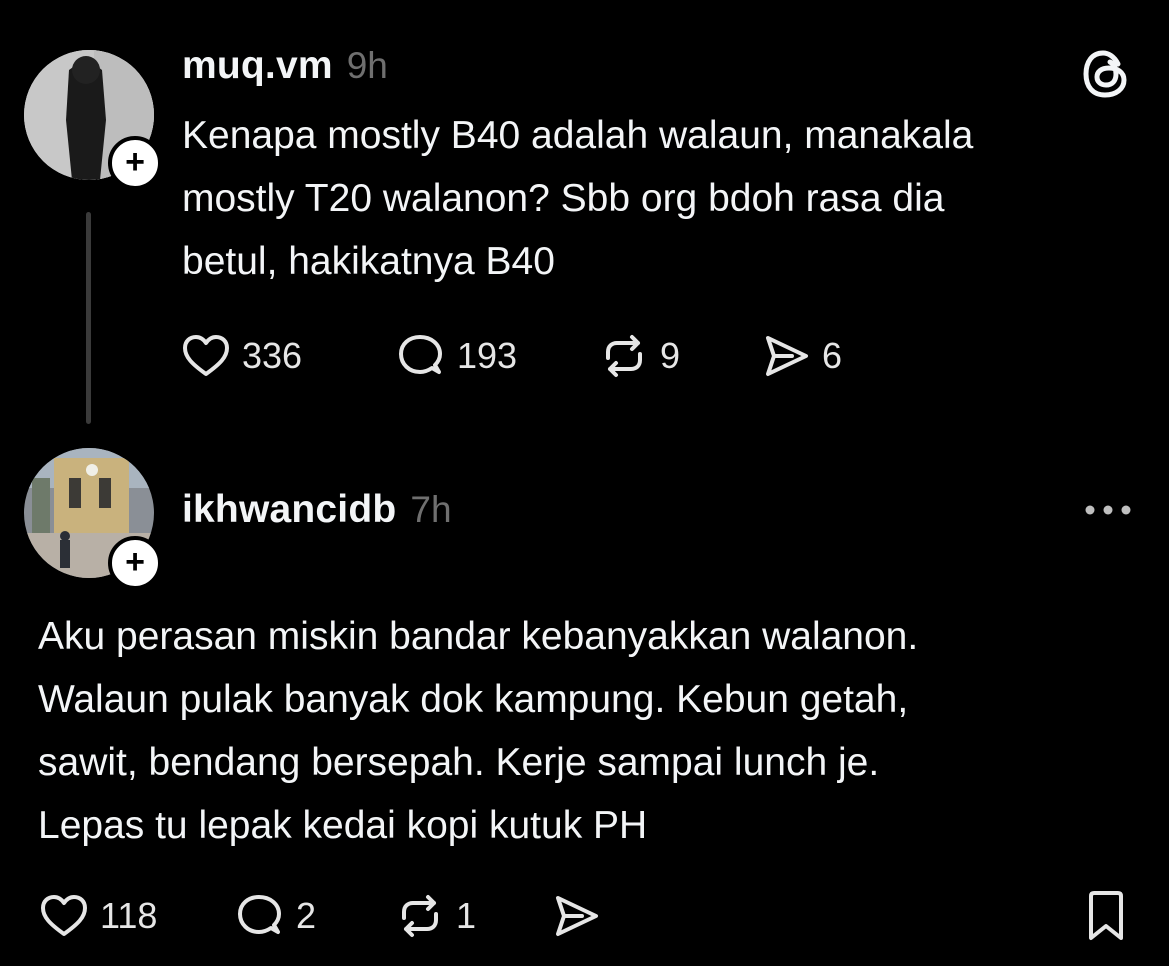 The height and width of the screenshot is (966, 1169). What do you see at coordinates (1106, 918) in the screenshot?
I see `bookmark-icon` at bounding box center [1106, 918].